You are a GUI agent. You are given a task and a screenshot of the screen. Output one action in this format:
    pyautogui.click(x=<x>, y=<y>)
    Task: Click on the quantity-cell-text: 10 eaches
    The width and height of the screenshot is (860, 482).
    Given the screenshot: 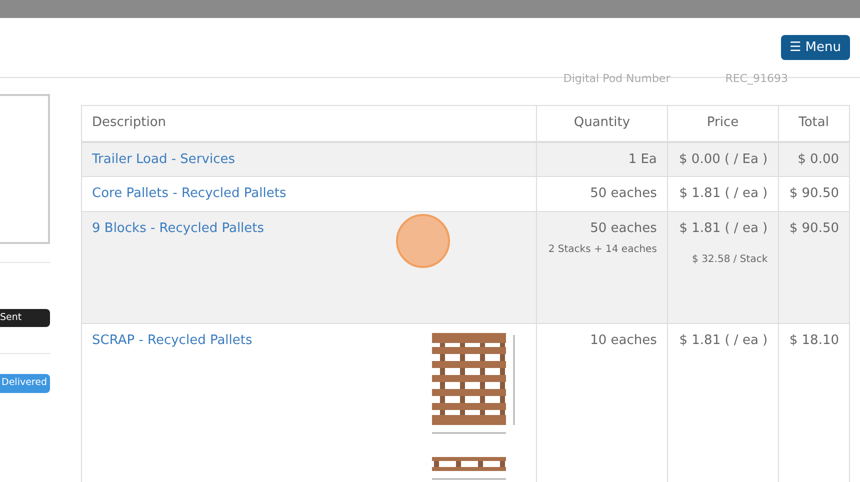 What is the action you would take?
    pyautogui.click(x=623, y=341)
    